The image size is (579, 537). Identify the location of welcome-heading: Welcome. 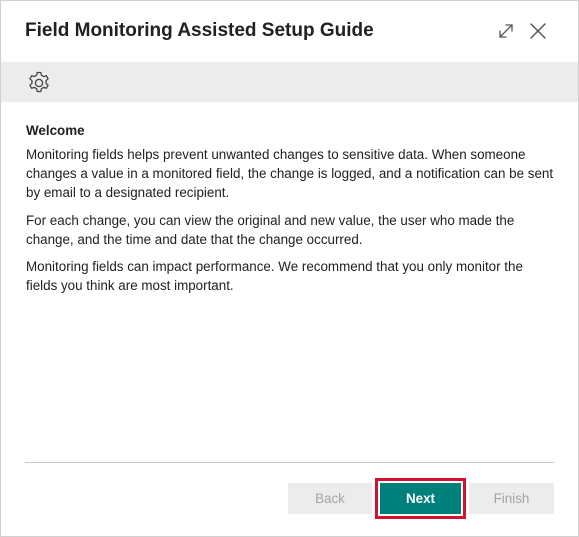
(55, 130).